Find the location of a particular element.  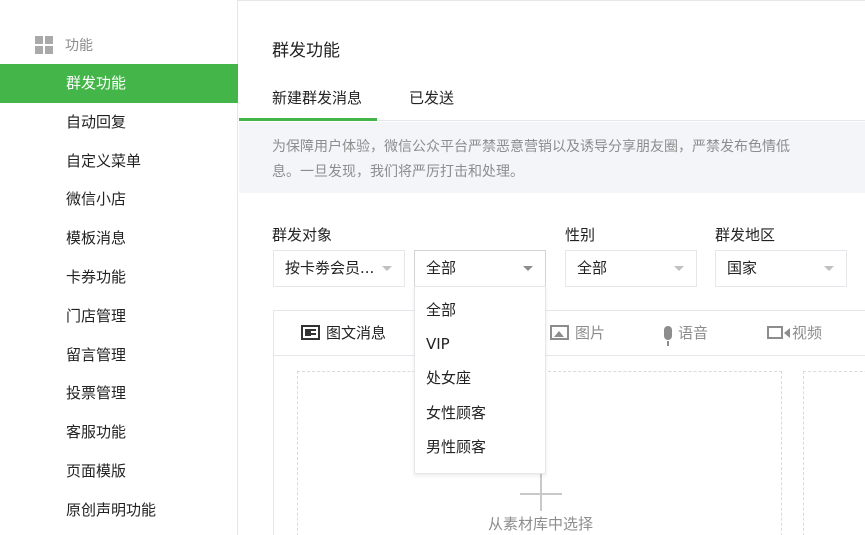

sidebar-item-vote-management: 投票管理 is located at coordinates (119, 393).